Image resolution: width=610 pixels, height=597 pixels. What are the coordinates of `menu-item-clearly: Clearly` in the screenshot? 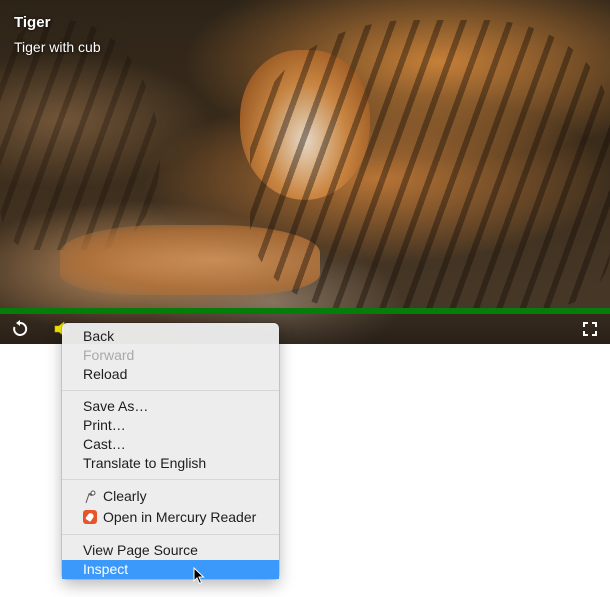 It's located at (170, 496).